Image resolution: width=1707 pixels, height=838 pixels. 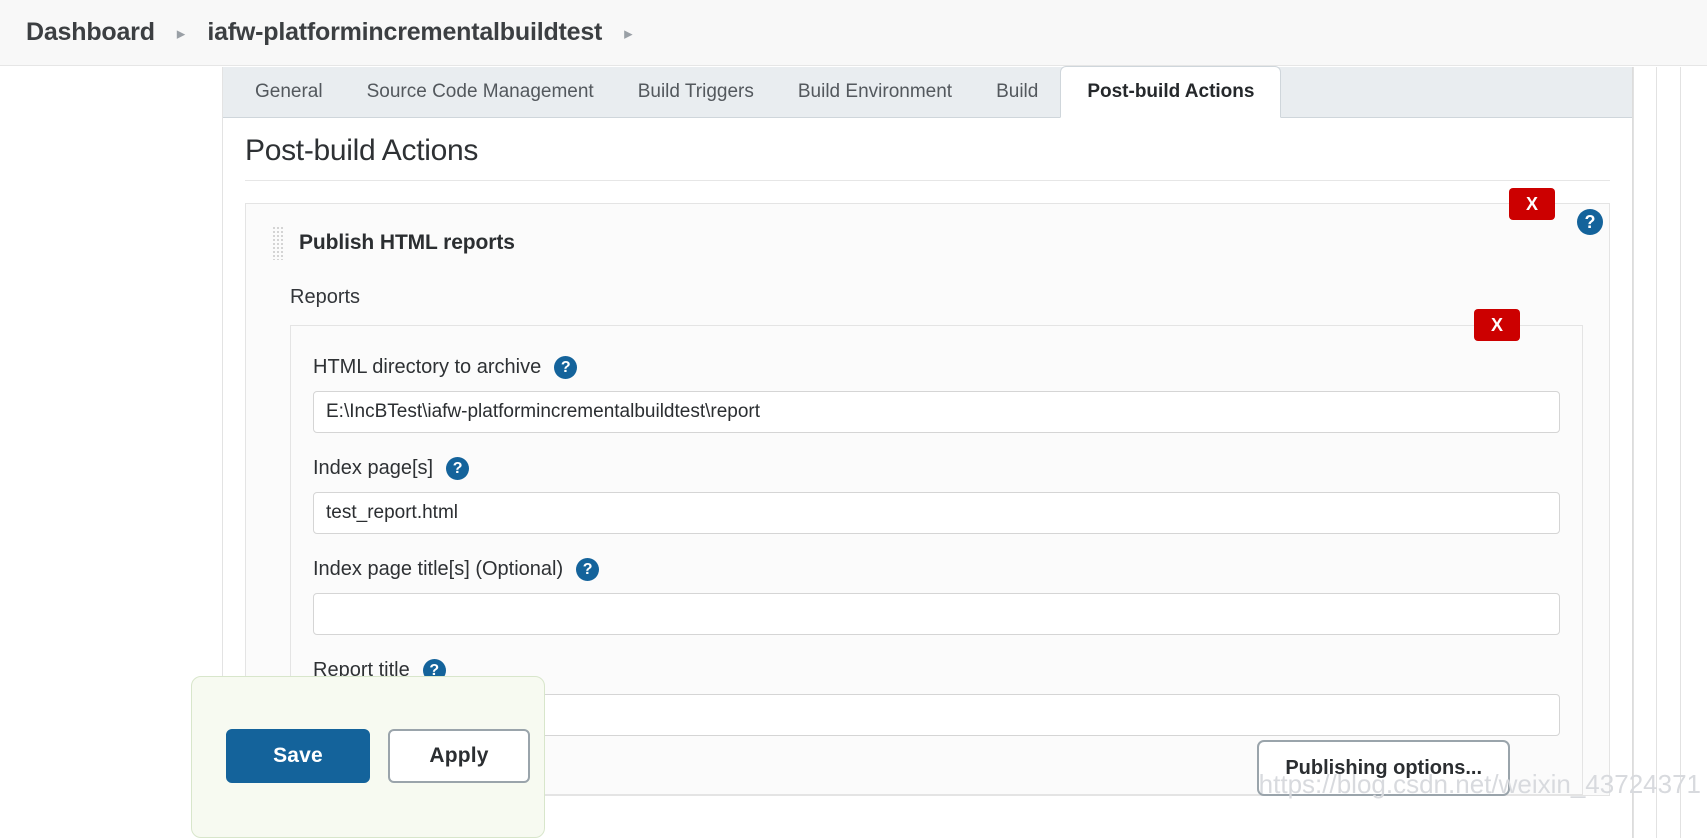 What do you see at coordinates (298, 756) in the screenshot?
I see `save-button: Save` at bounding box center [298, 756].